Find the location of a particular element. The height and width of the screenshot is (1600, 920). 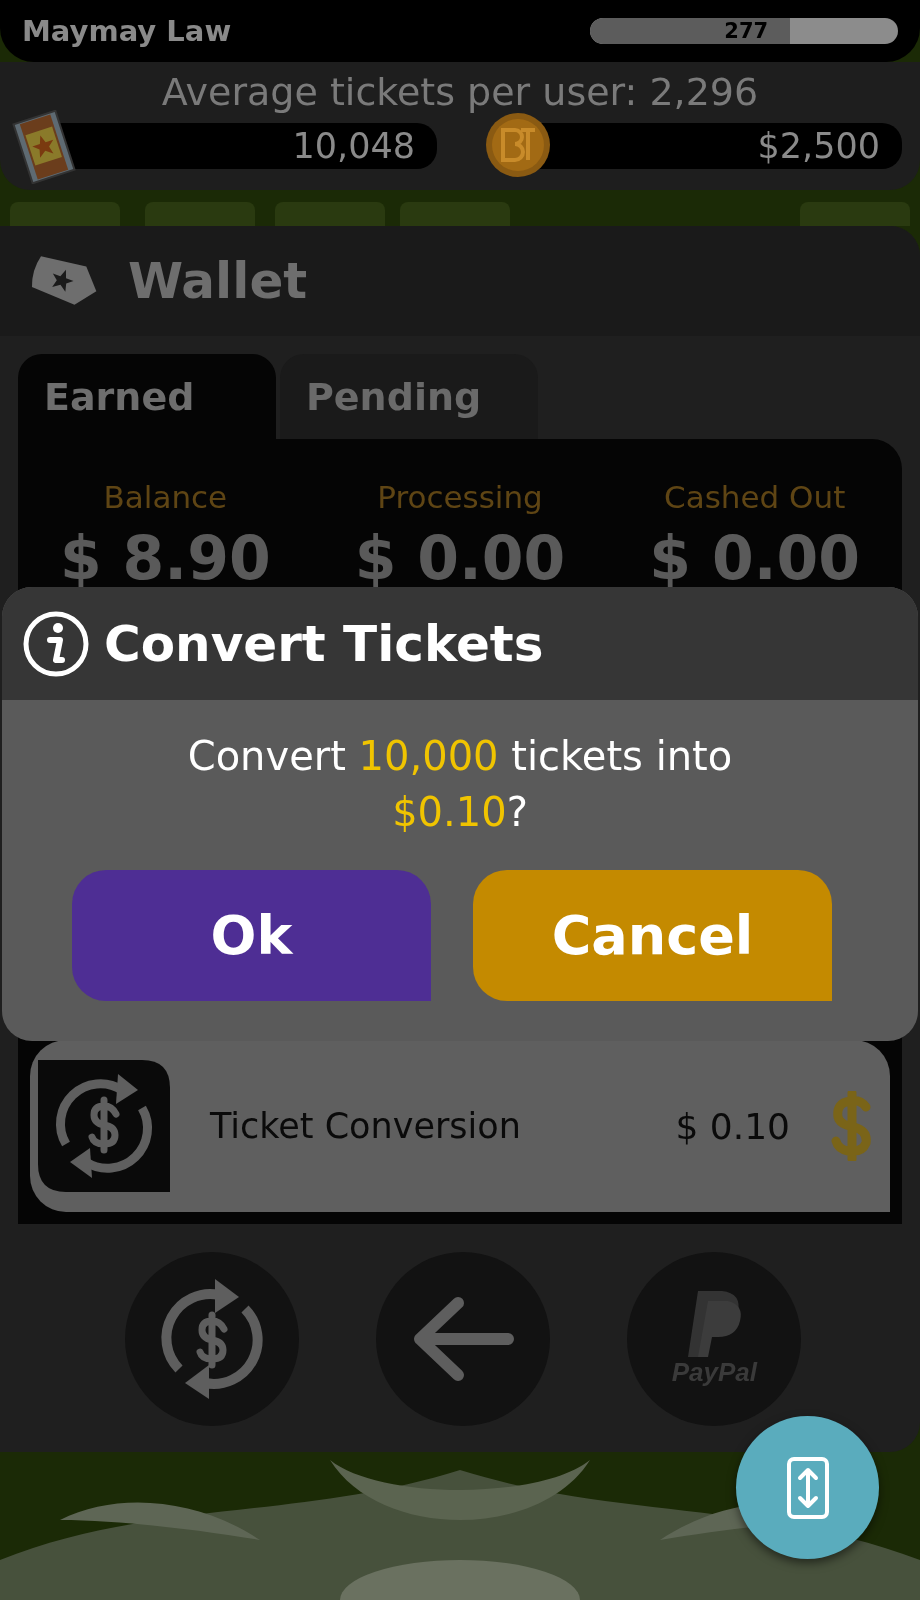

currency-exchange-icon is located at coordinates (104, 1126).